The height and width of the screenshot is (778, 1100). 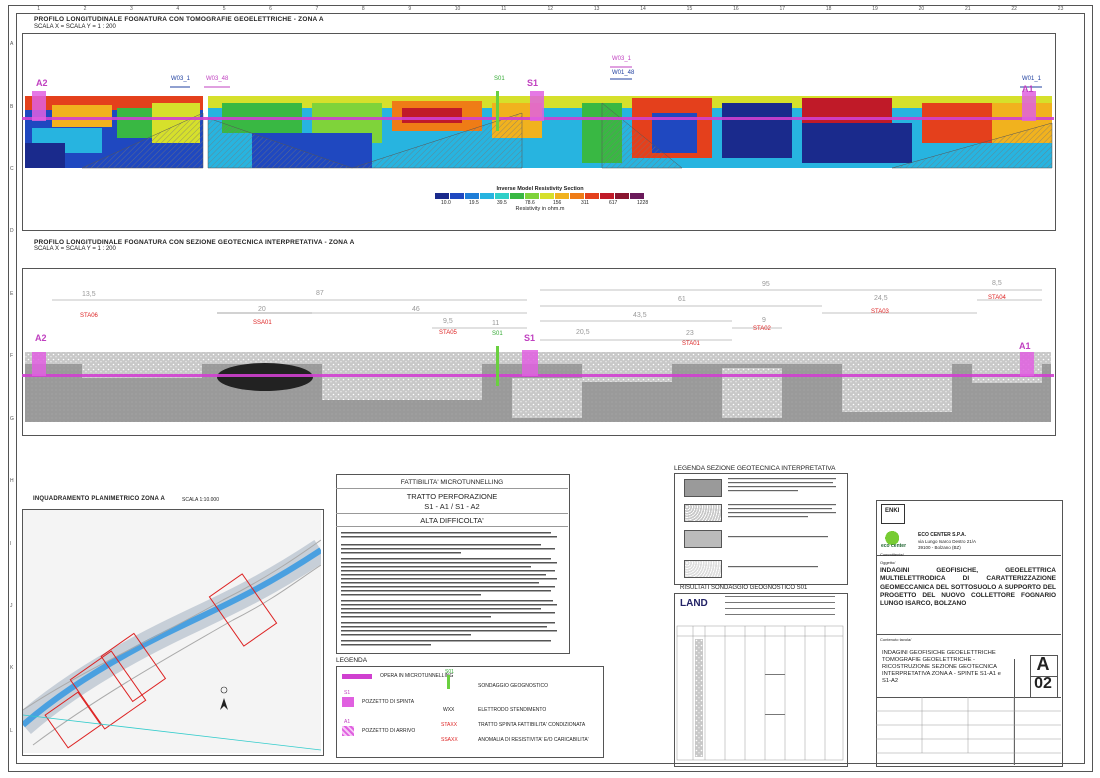 What do you see at coordinates (262, 309) in the screenshot?
I see `dim-20: 20` at bounding box center [262, 309].